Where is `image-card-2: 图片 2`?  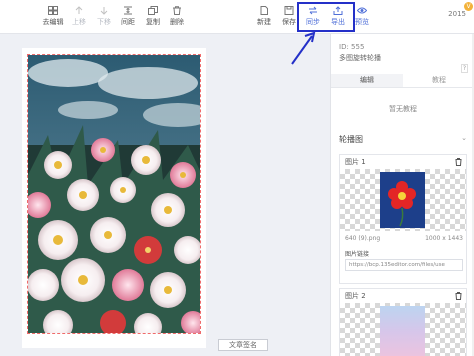 image-card-2: 图片 2 is located at coordinates (403, 322).